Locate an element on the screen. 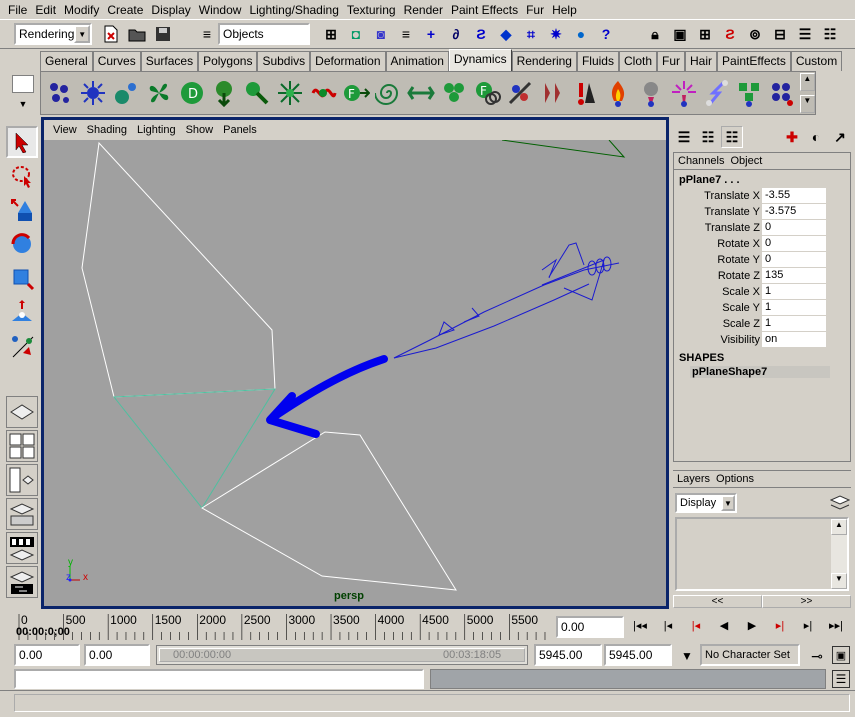 The image size is (855, 717). channel-label: Scale Z is located at coordinates (718, 324).